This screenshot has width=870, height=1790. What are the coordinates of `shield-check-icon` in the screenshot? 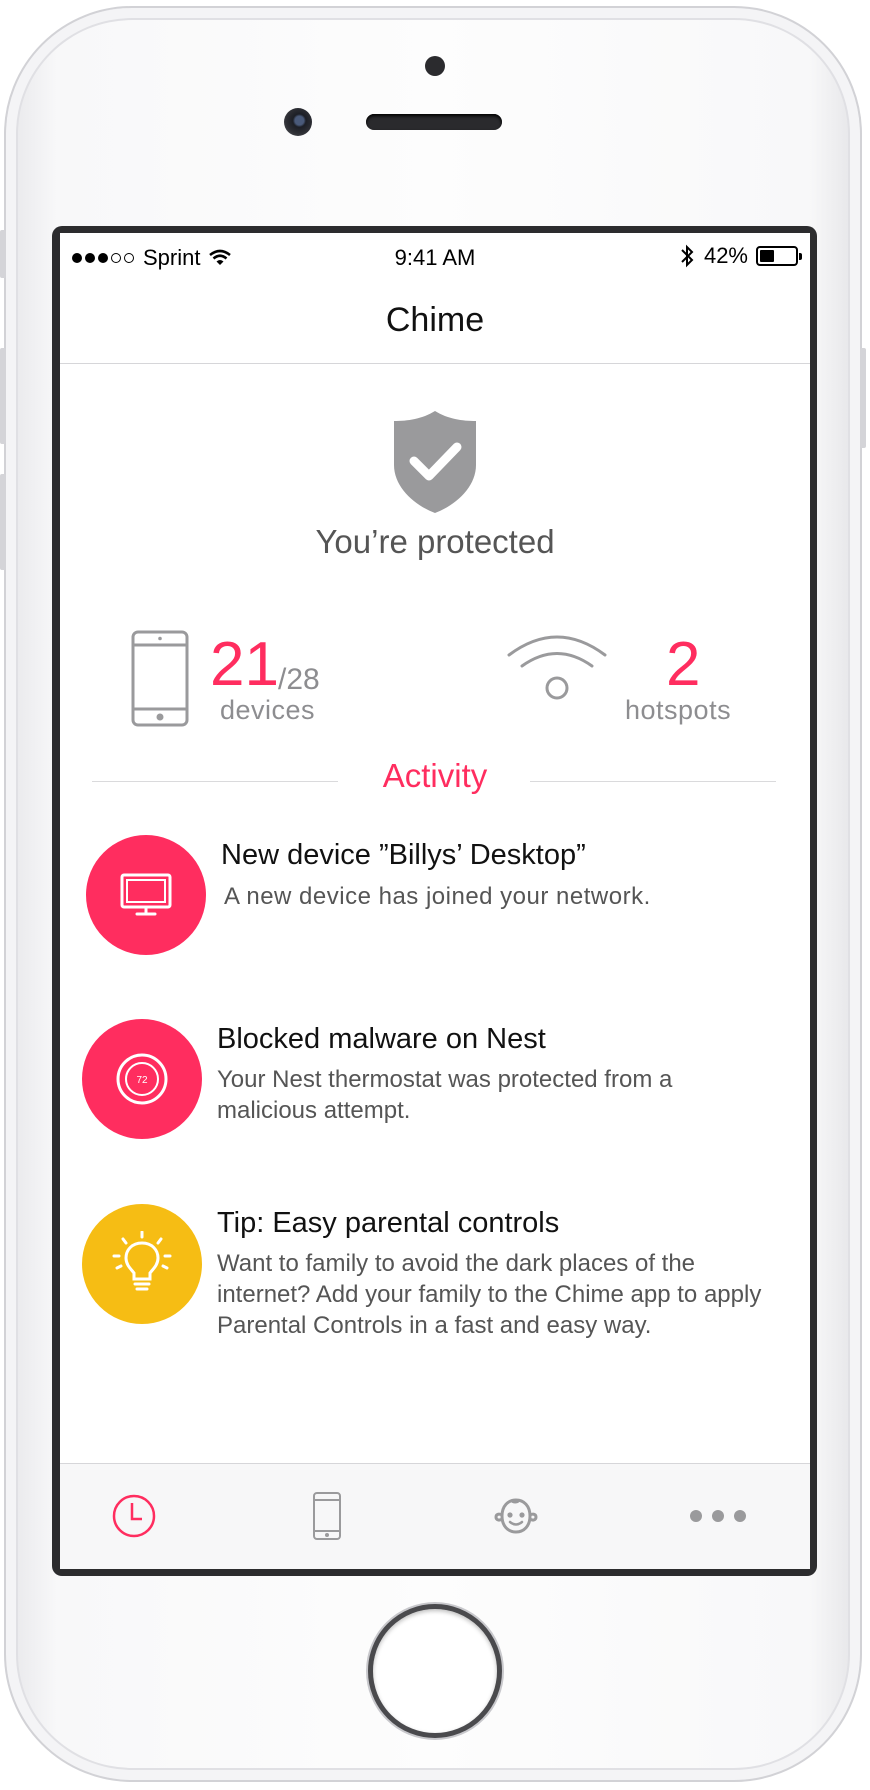 It's located at (435, 462).